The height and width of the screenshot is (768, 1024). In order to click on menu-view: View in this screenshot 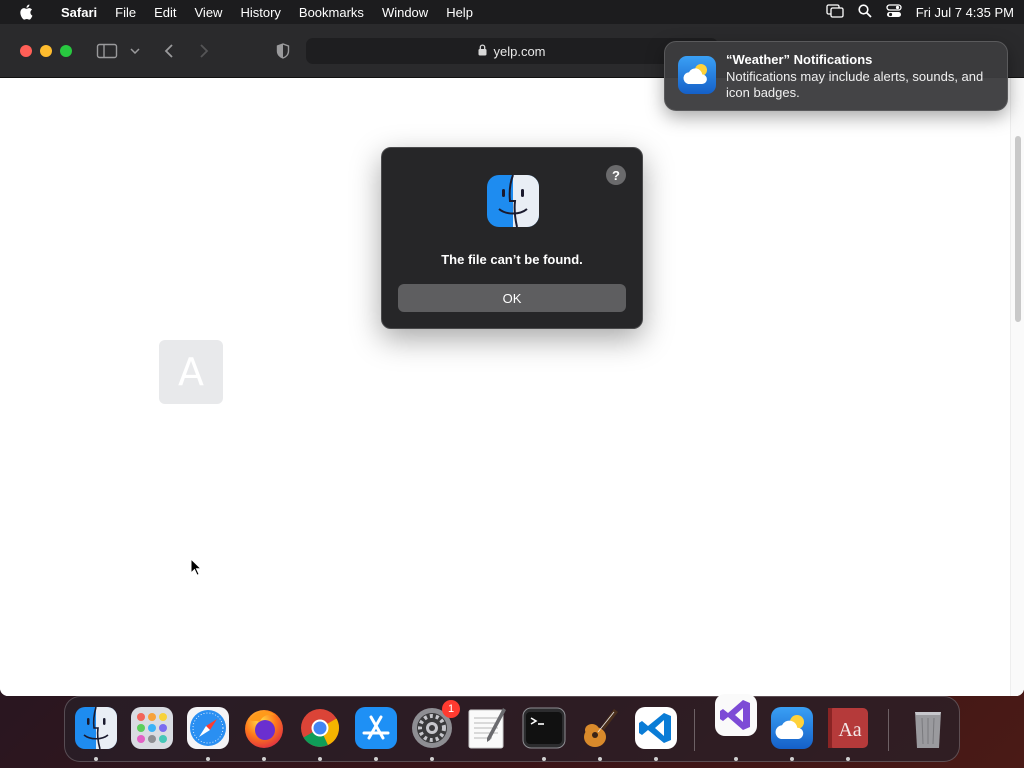, I will do `click(209, 12)`.